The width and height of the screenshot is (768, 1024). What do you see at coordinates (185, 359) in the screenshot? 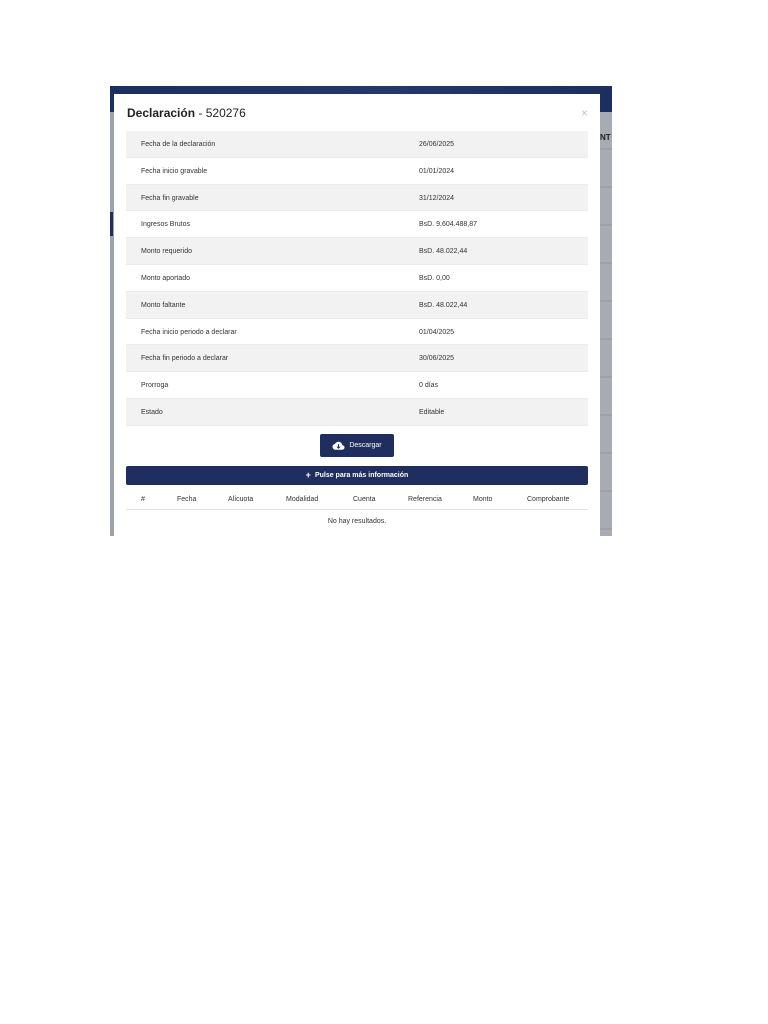
I see `detail-label: Fecha fin periodo a declarar` at bounding box center [185, 359].